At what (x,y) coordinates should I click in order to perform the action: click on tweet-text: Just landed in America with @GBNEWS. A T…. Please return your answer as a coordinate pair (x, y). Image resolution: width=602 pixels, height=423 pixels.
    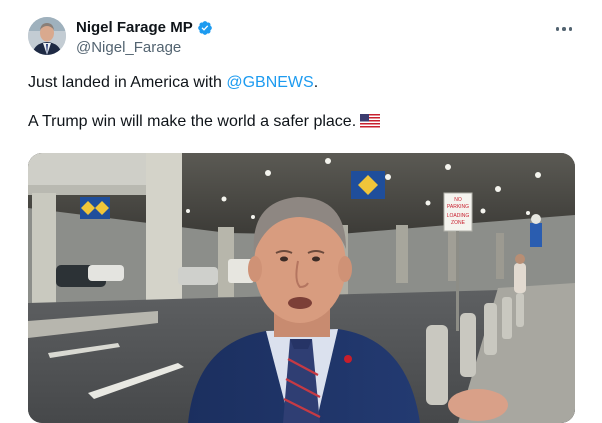
    Looking at the image, I should click on (298, 104).